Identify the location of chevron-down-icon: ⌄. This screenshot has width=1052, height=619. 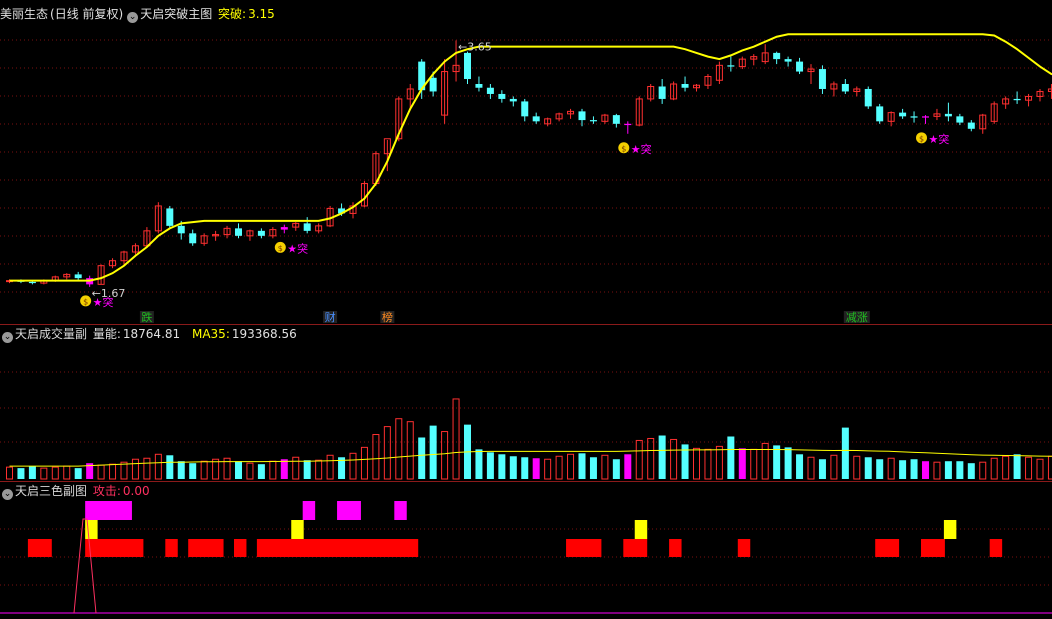
(133, 17).